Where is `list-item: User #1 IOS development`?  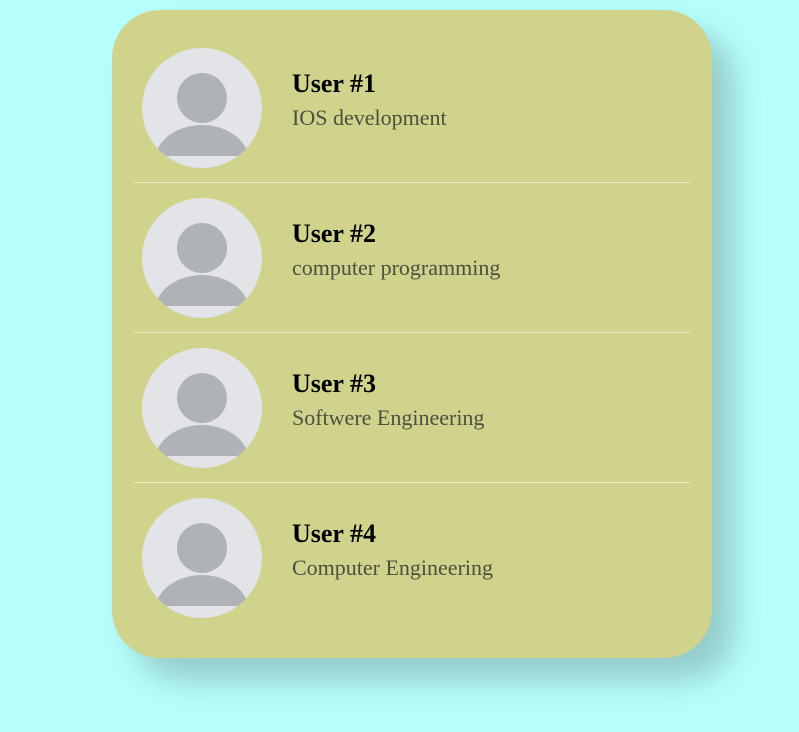 list-item: User #1 IOS development is located at coordinates (412, 108).